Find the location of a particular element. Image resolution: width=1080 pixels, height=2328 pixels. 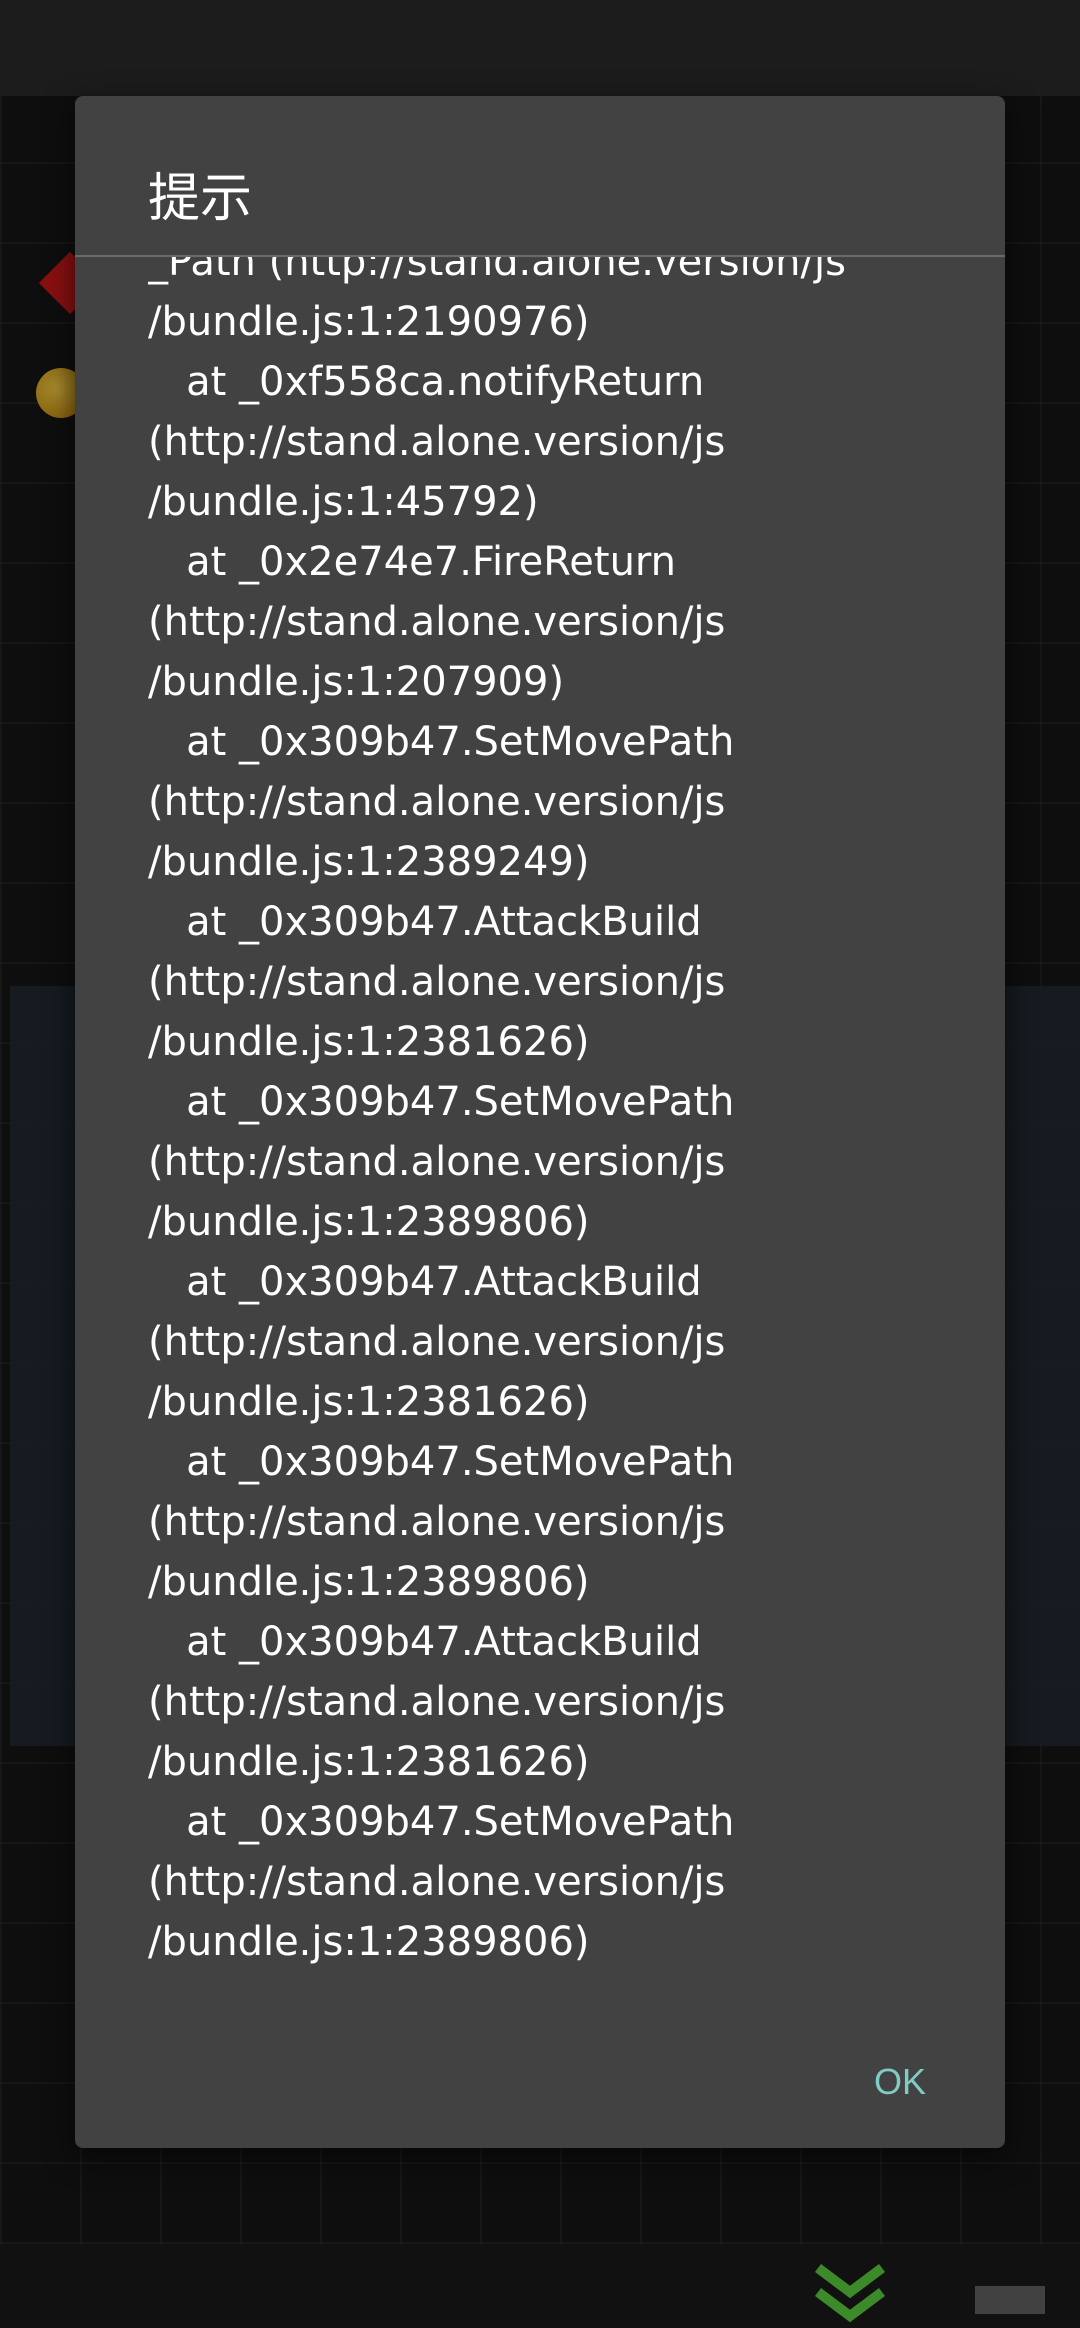

message-line: /bundle.js:1:2389249) is located at coordinates (369, 862).